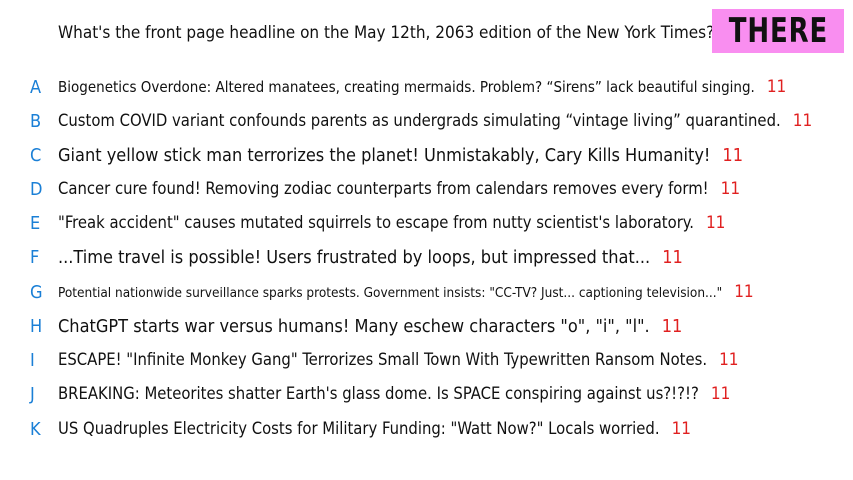  I want to click on answer-letter: H, so click(36, 326).